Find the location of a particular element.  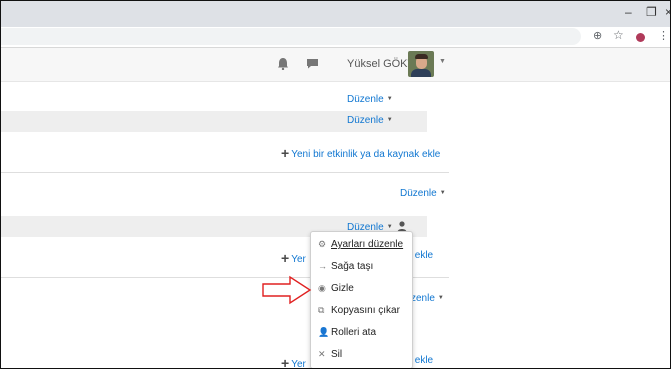

edit-menu-link-partial: zenle ▼ is located at coordinates (427, 298).